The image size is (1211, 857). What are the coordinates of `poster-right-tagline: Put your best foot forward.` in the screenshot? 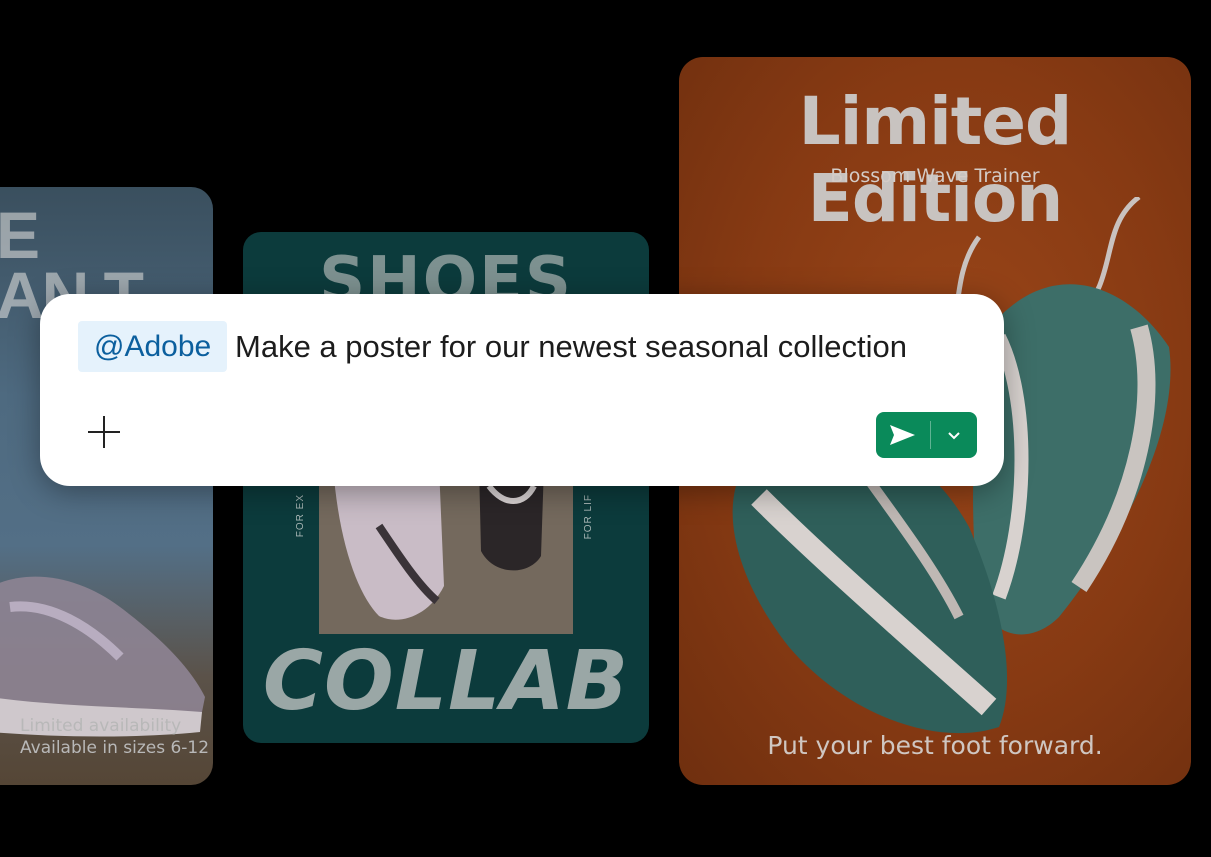 It's located at (935, 745).